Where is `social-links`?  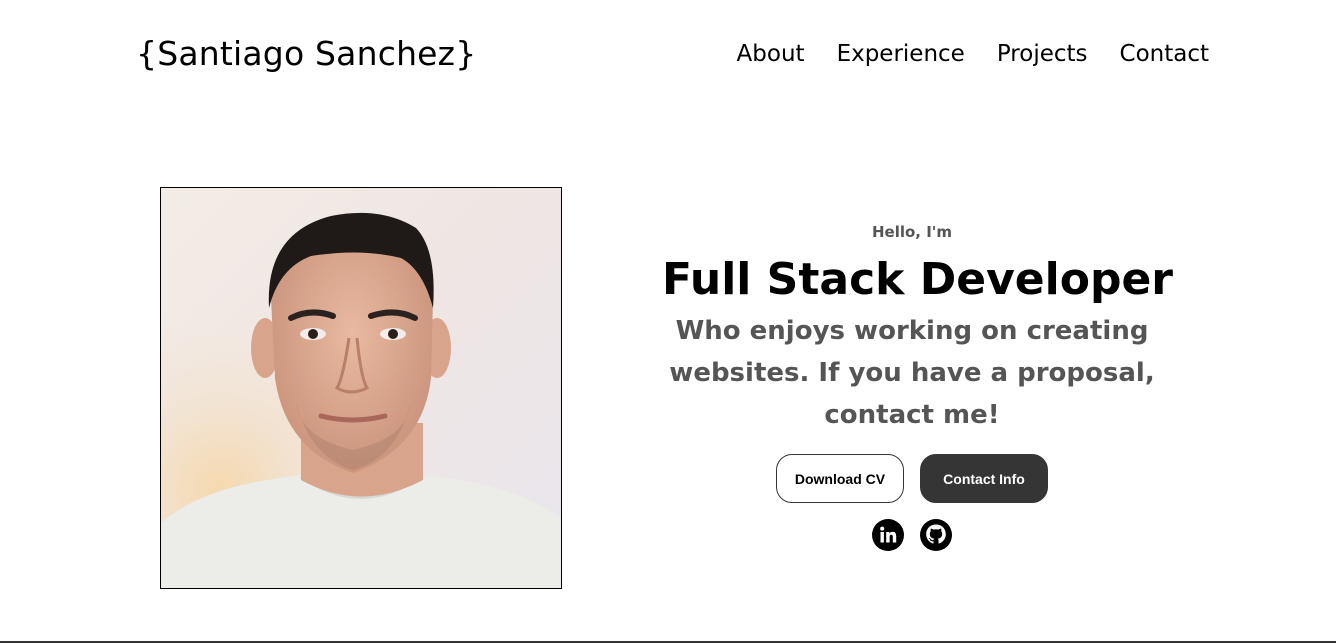
social-links is located at coordinates (912, 535).